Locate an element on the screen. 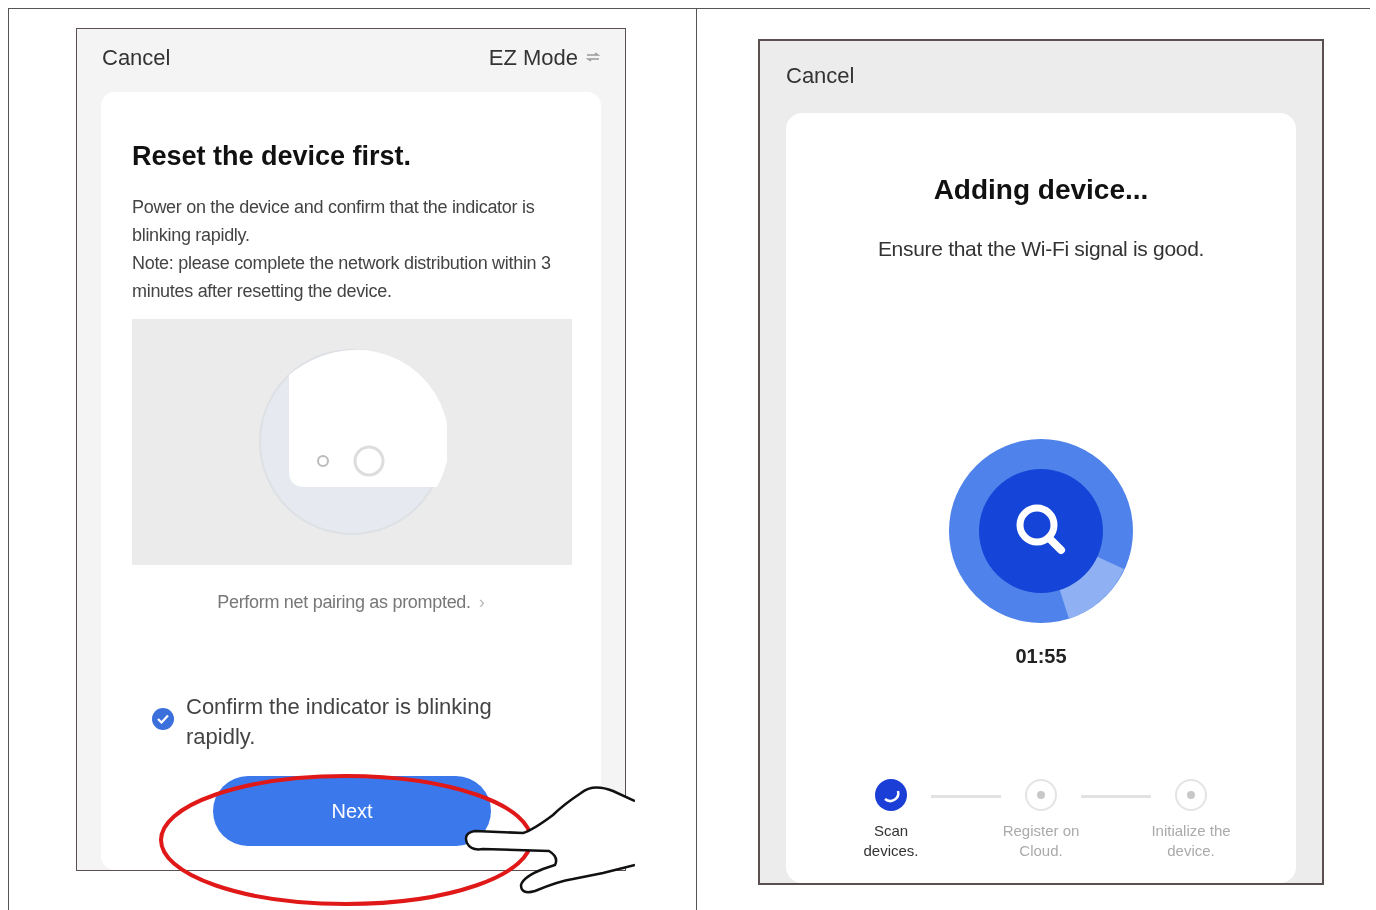 This screenshot has height=910, width=1376. step-label: Initialize the device. is located at coordinates (1191, 840).